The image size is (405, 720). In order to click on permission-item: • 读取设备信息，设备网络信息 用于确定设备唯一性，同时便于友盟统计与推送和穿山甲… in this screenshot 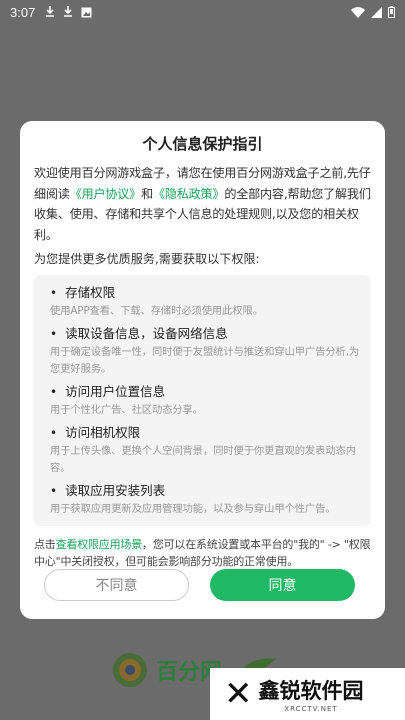, I will do `click(205, 351)`.